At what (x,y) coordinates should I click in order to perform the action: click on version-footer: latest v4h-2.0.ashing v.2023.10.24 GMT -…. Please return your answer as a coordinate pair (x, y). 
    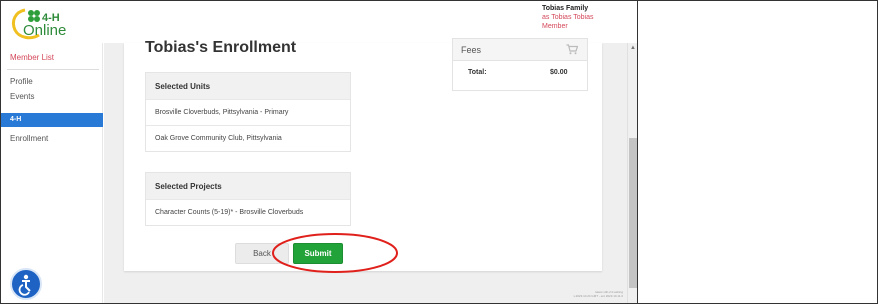
    Looking at the image, I should click on (591, 294).